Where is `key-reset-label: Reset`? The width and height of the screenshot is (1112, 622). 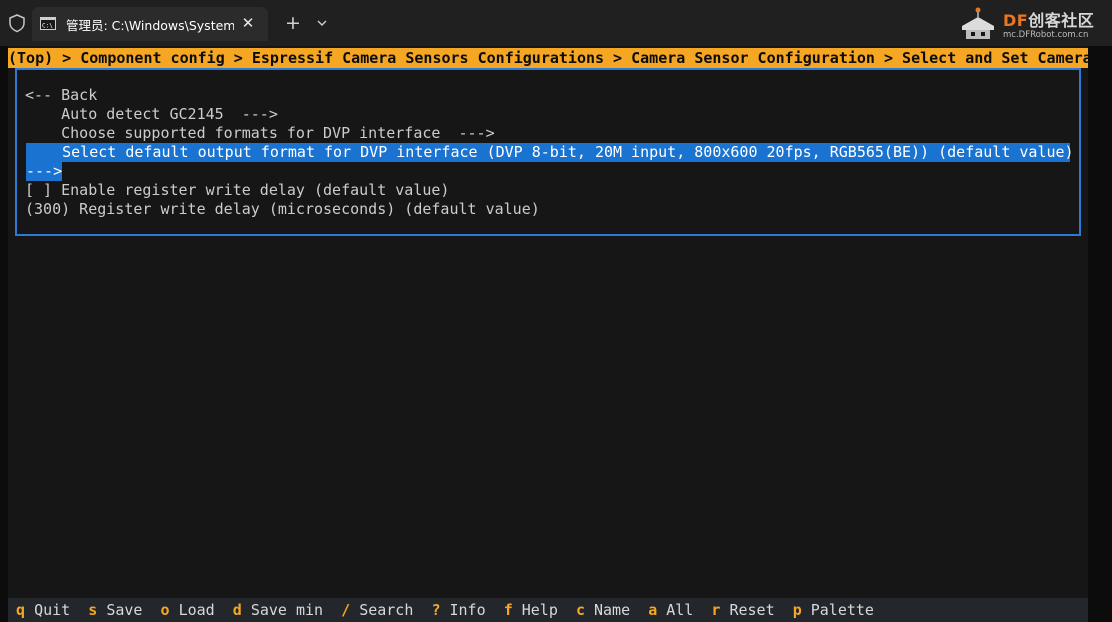 key-reset-label: Reset is located at coordinates (752, 610).